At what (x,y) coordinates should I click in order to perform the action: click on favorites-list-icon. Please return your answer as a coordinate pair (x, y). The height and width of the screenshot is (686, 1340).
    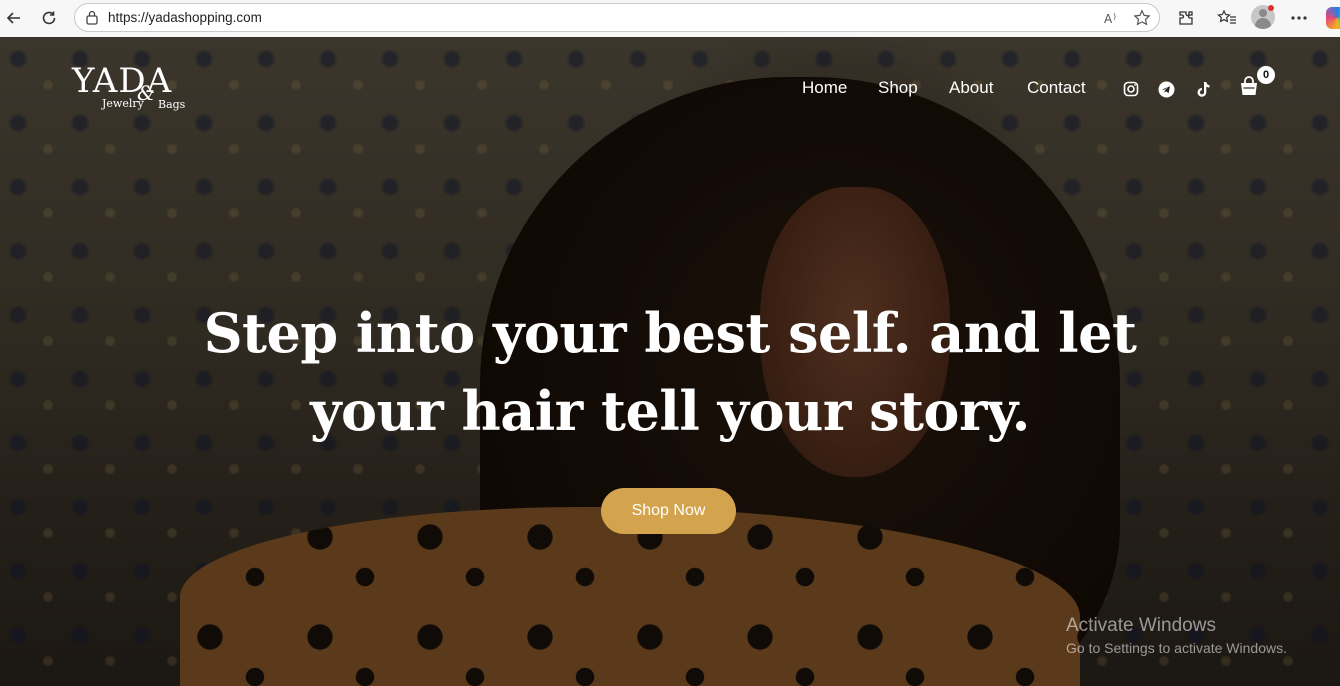
    Looking at the image, I should click on (1227, 18).